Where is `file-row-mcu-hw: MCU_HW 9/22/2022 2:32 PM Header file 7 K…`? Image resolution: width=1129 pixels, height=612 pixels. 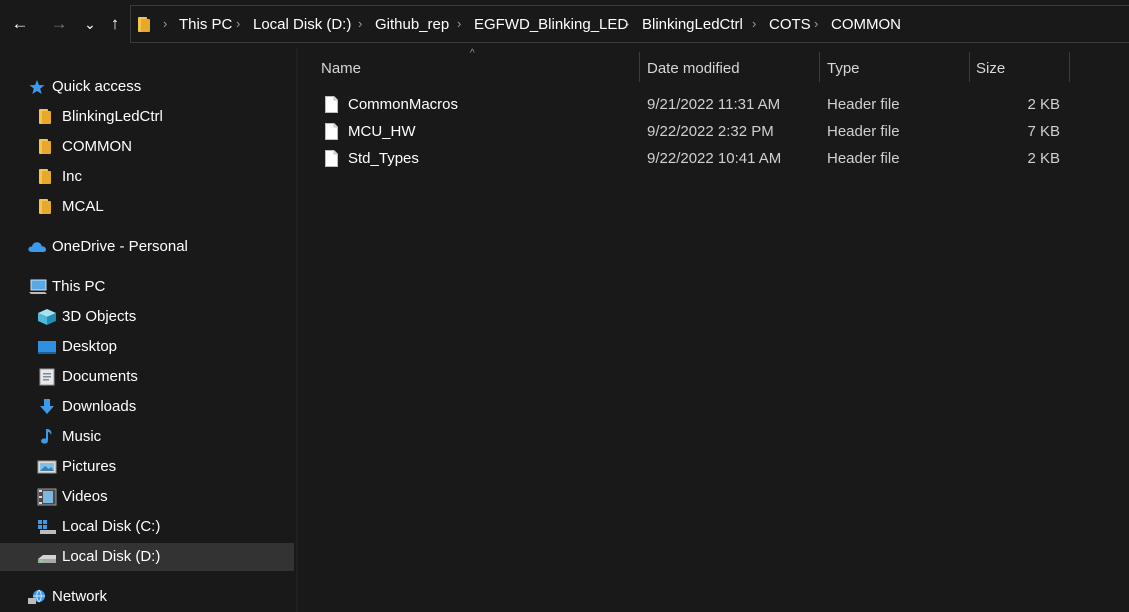 file-row-mcu-hw: MCU_HW 9/22/2022 2:32 PM Header file 7 K… is located at coordinates (698, 132).